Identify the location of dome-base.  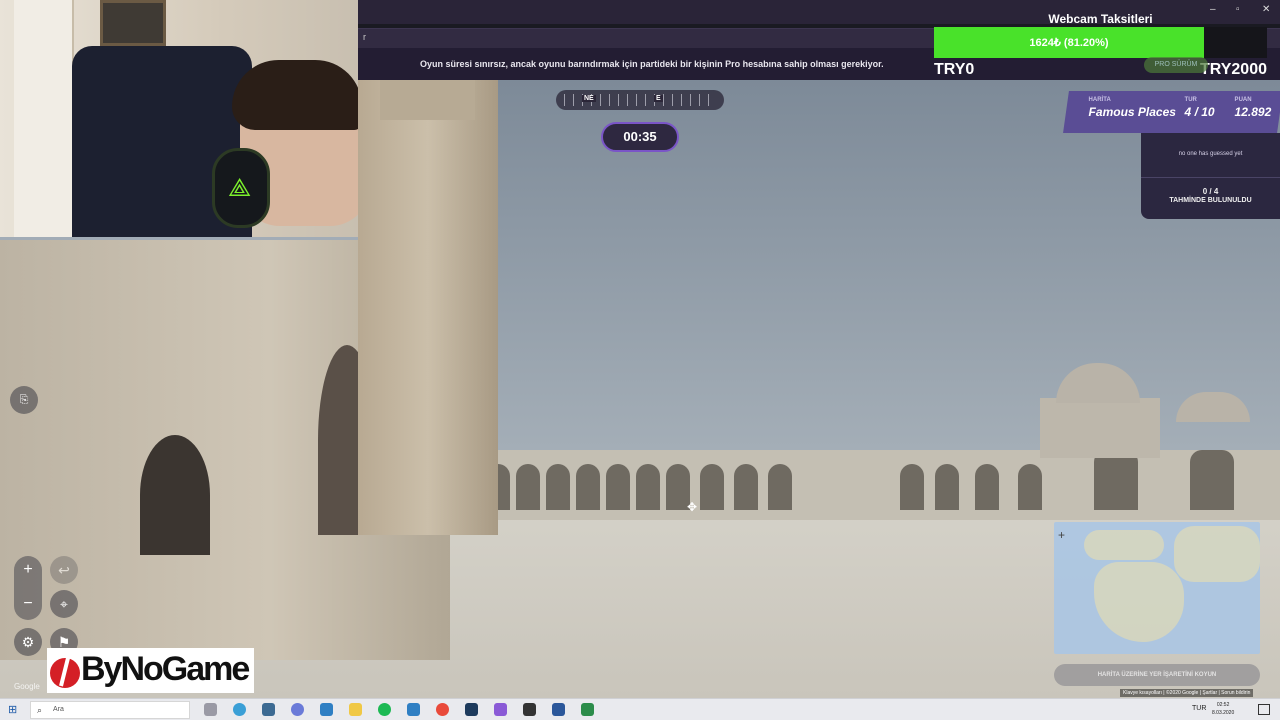
(1100, 428).